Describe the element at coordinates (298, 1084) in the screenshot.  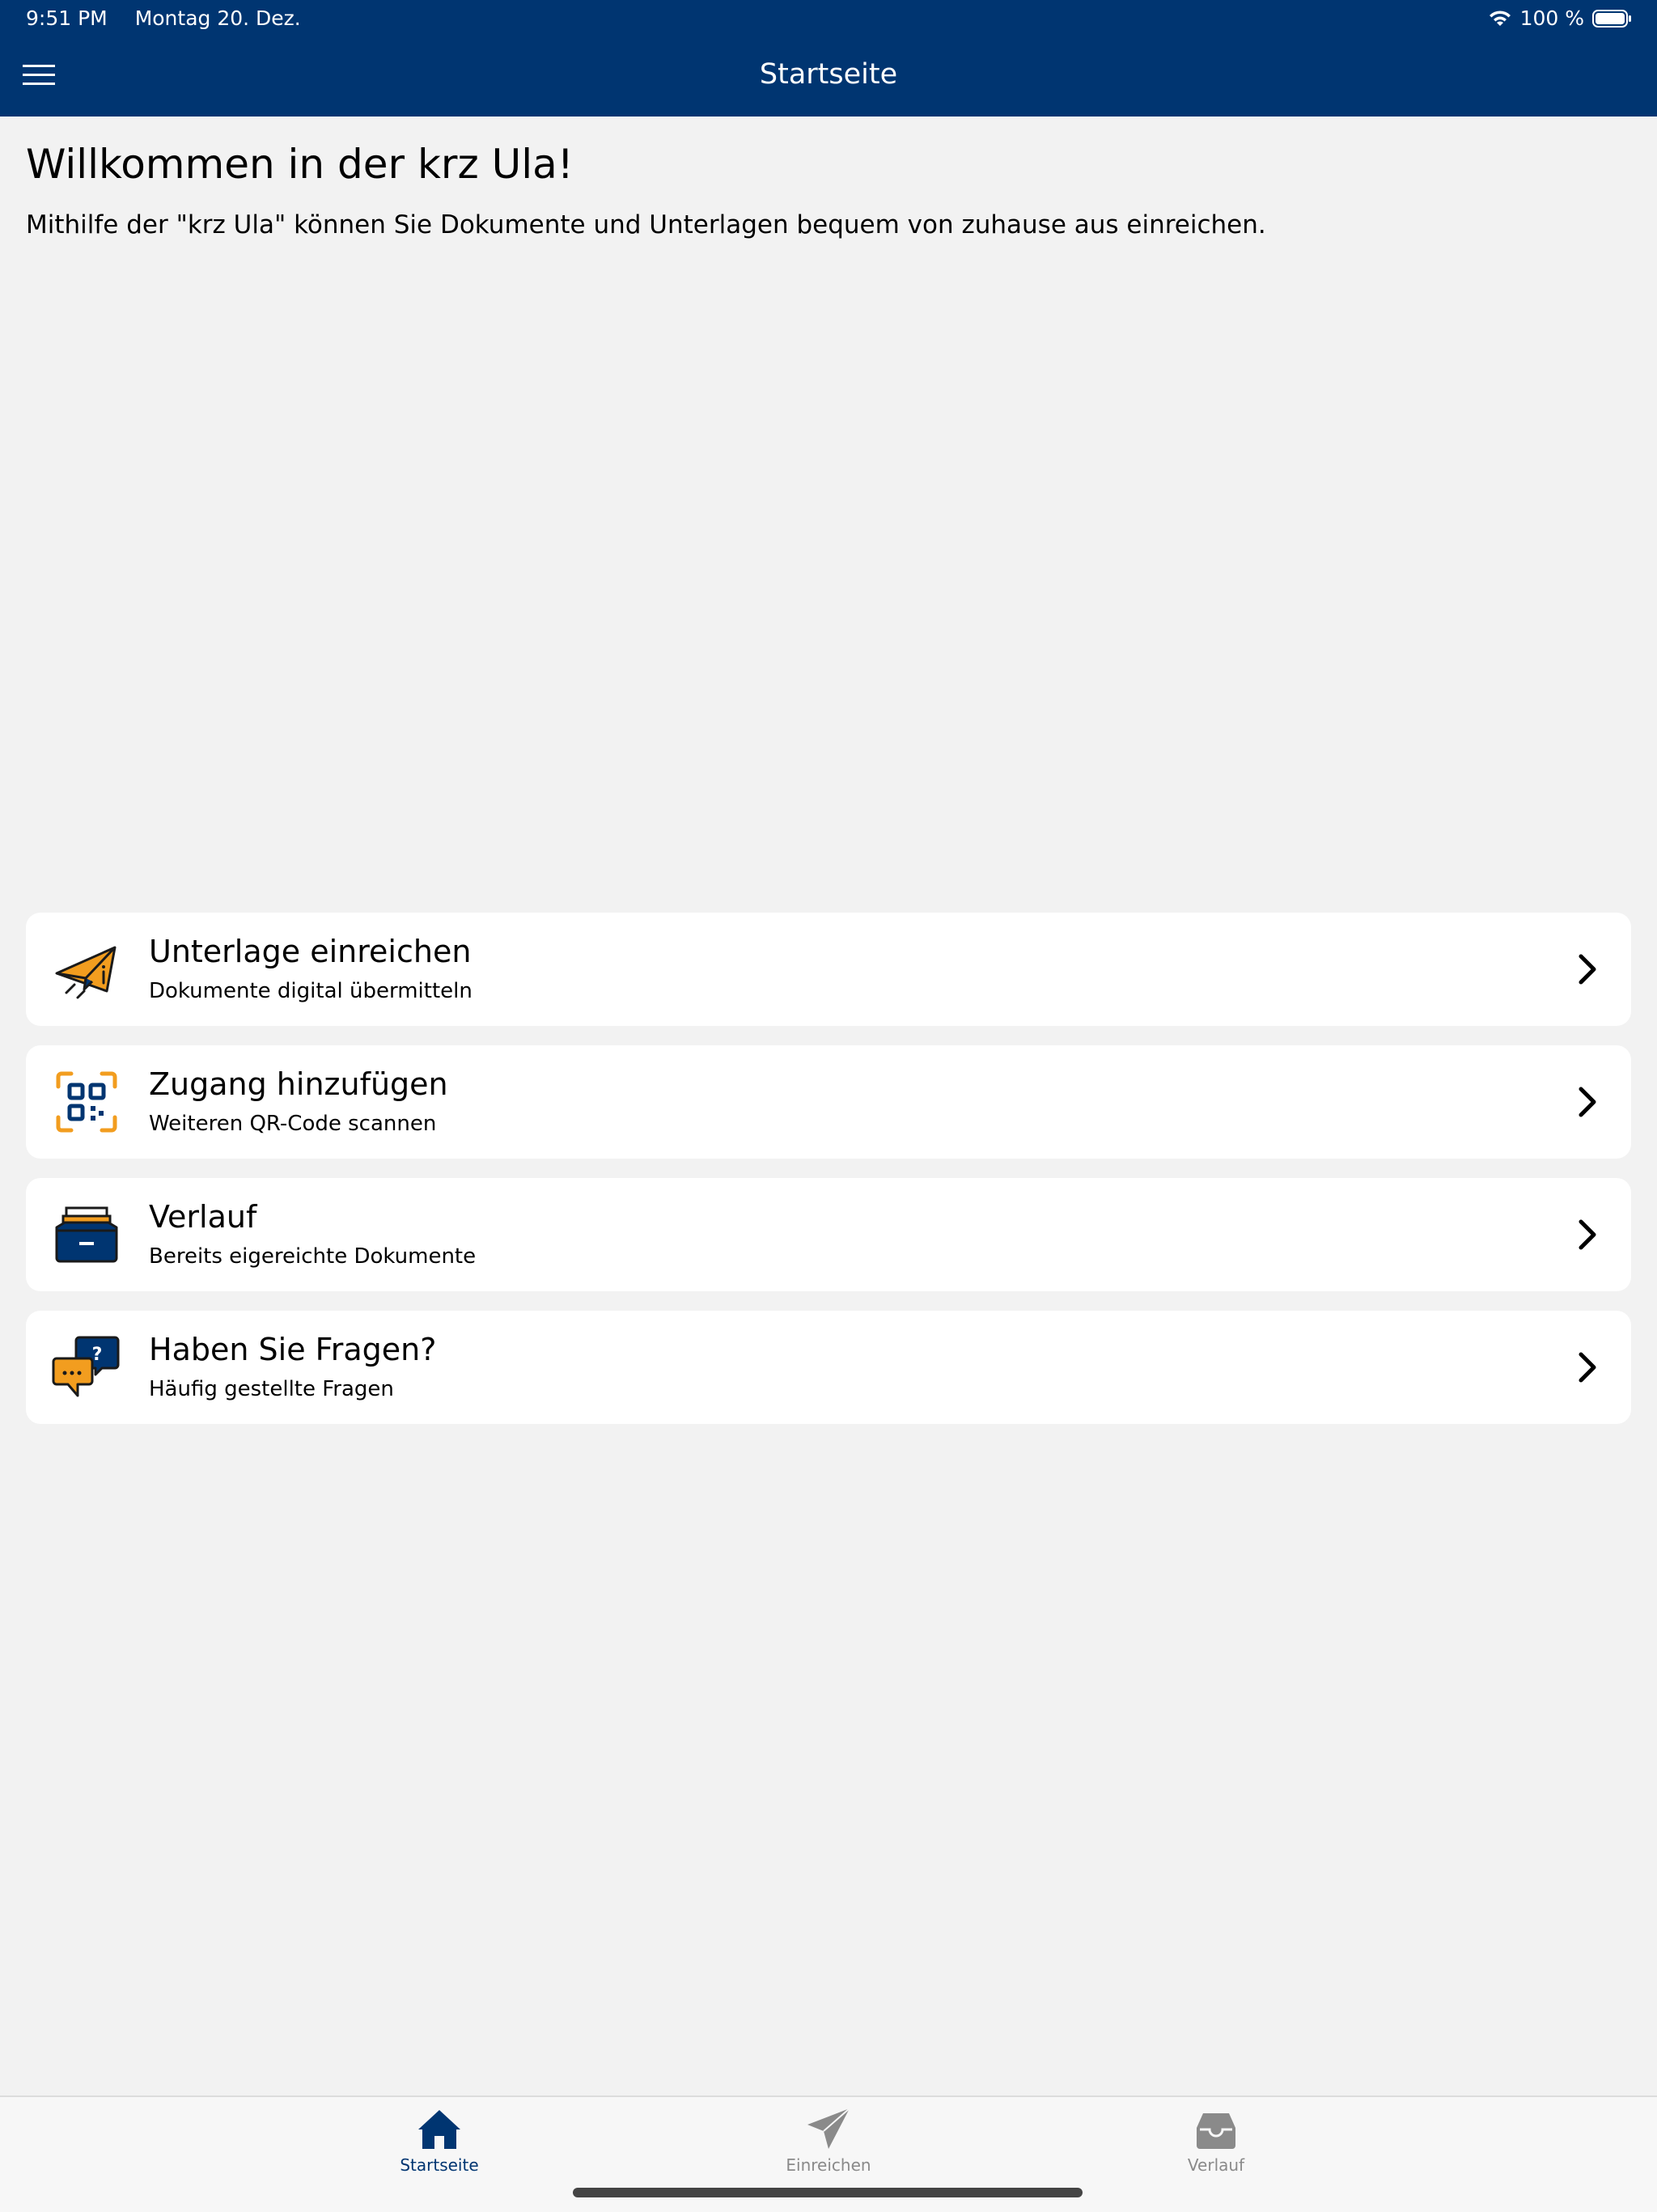
I see `card-title: Zugang hinzufügen` at that location.